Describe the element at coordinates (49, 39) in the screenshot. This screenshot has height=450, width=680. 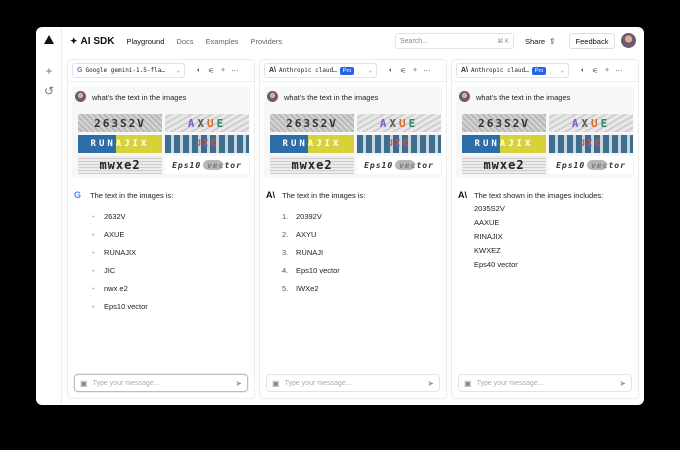
I see `vercel-logo-icon` at that location.